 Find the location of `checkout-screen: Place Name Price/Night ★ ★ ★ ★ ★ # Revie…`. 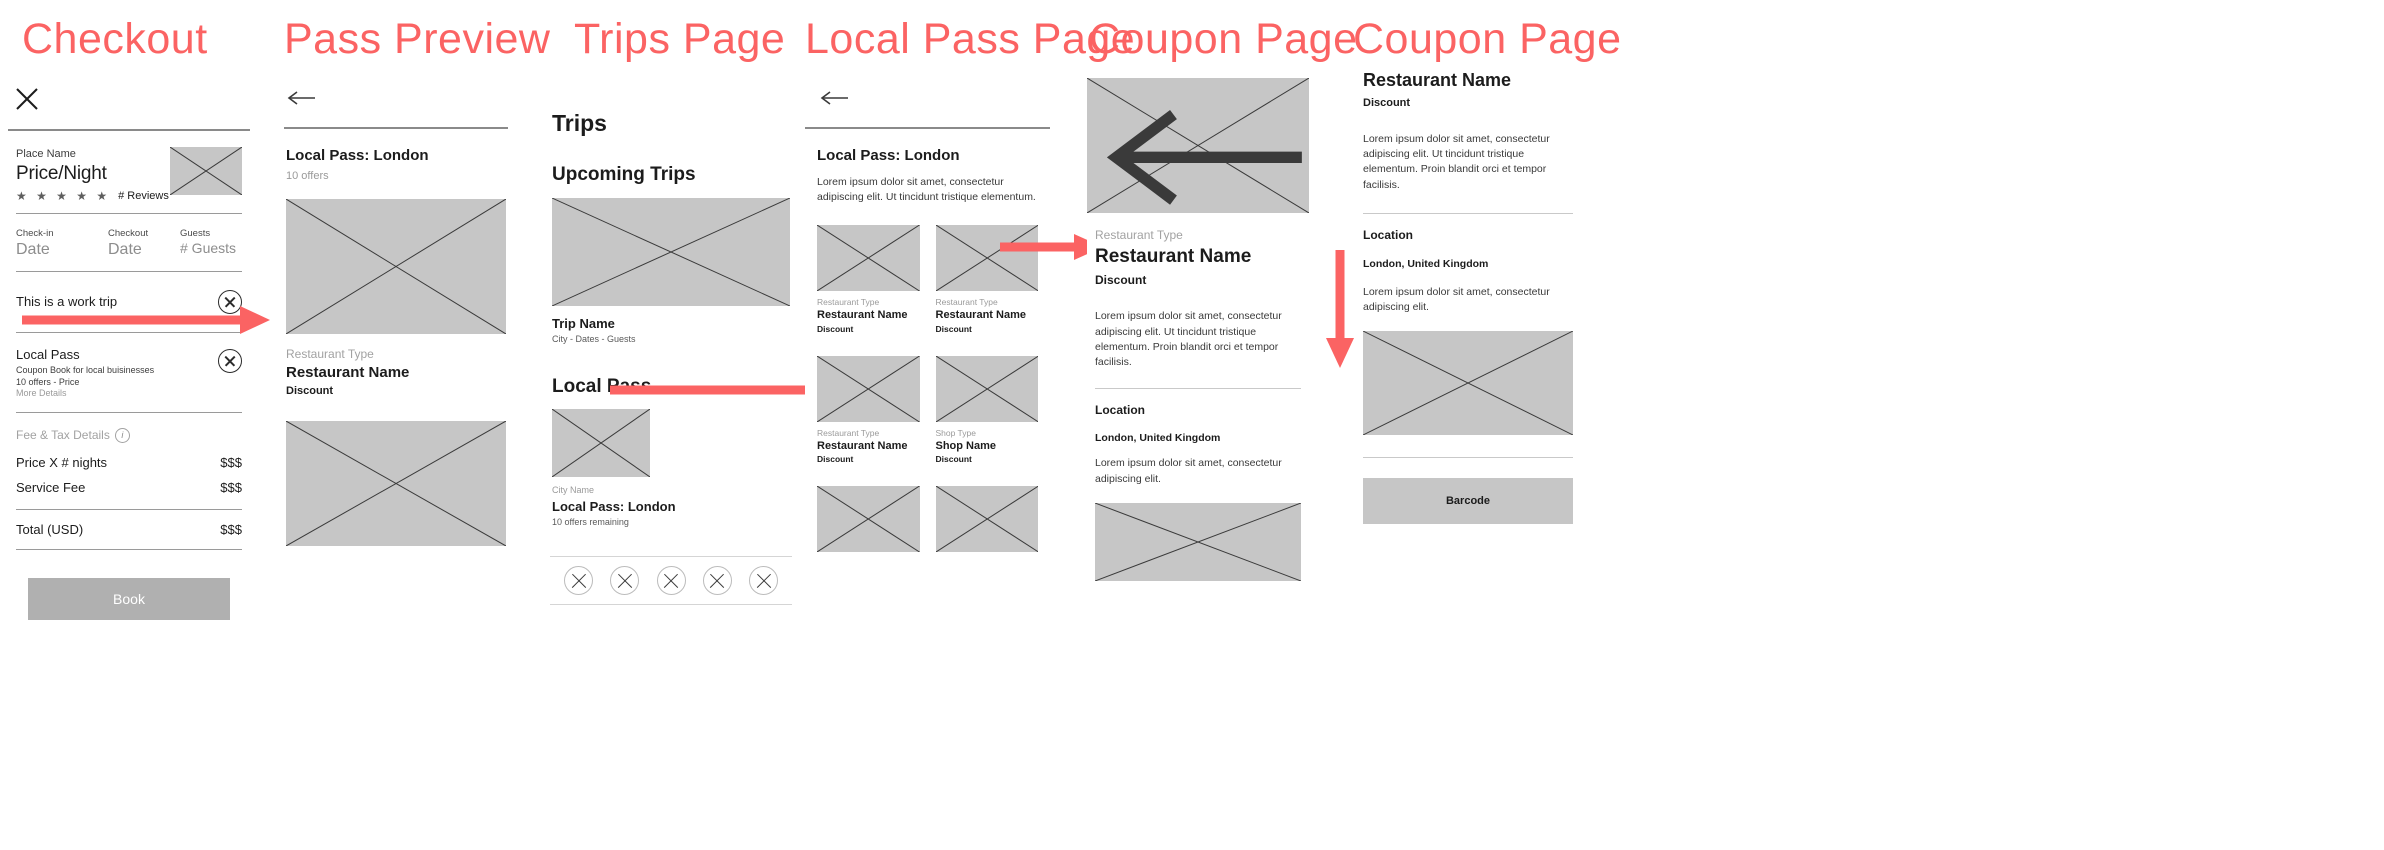

checkout-screen: Place Name Price/Night ★ ★ ★ ★ ★ # Revie… is located at coordinates (129, 349).